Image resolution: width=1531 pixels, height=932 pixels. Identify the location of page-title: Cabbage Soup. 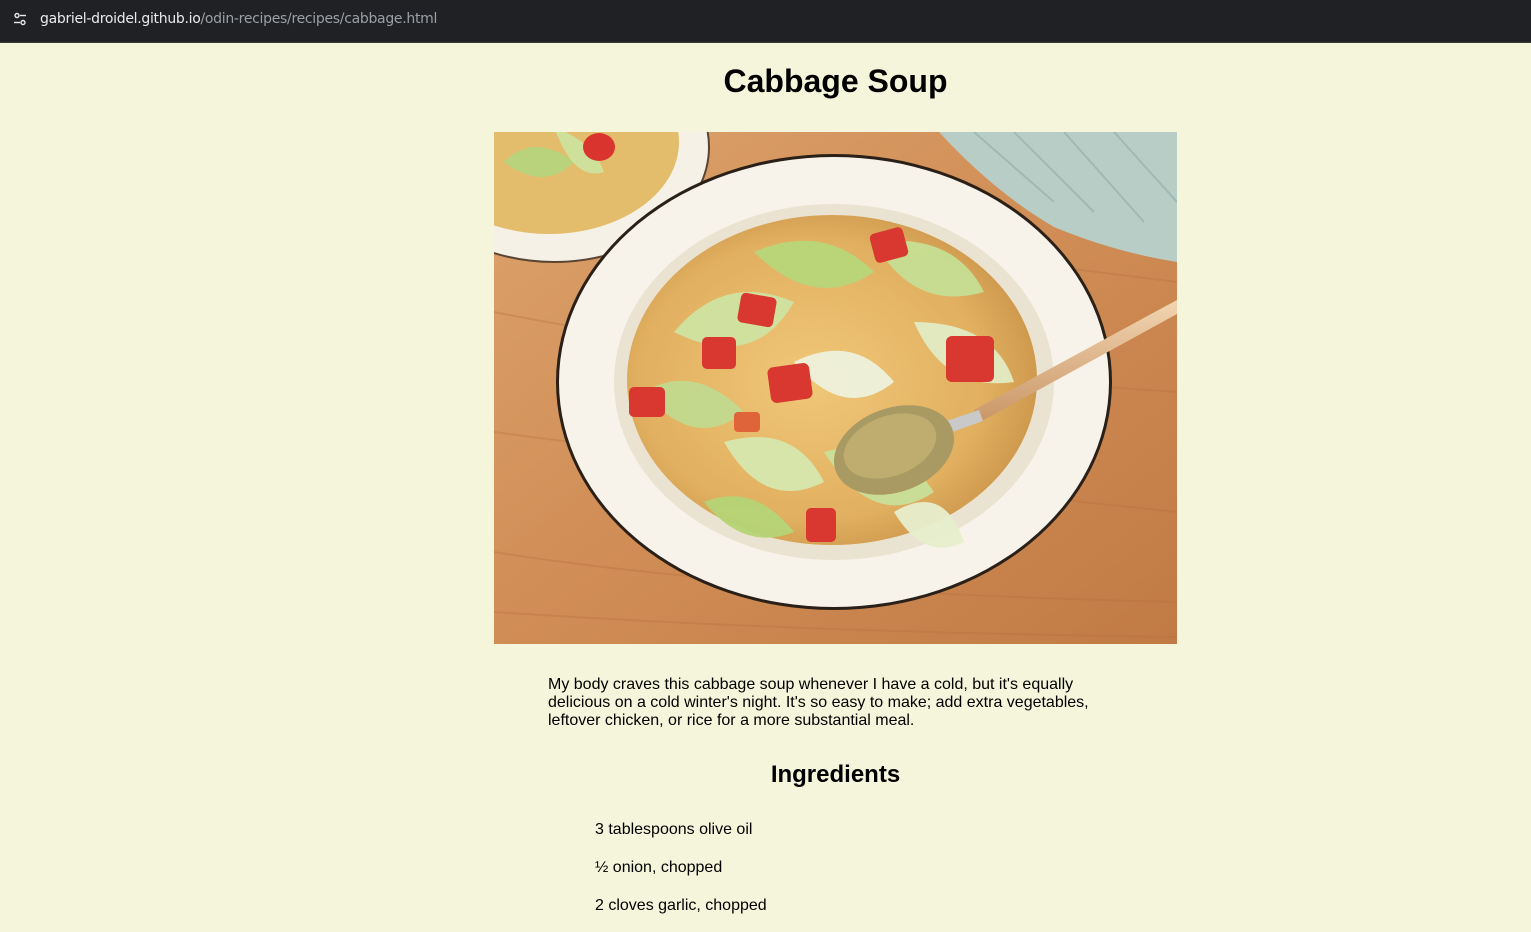
(835, 81).